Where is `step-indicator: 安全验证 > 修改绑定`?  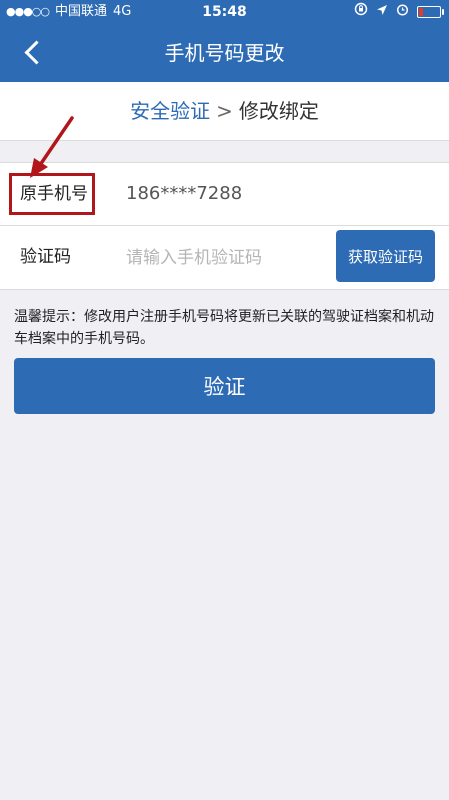
step-indicator: 安全验证 > 修改绑定 is located at coordinates (224, 111).